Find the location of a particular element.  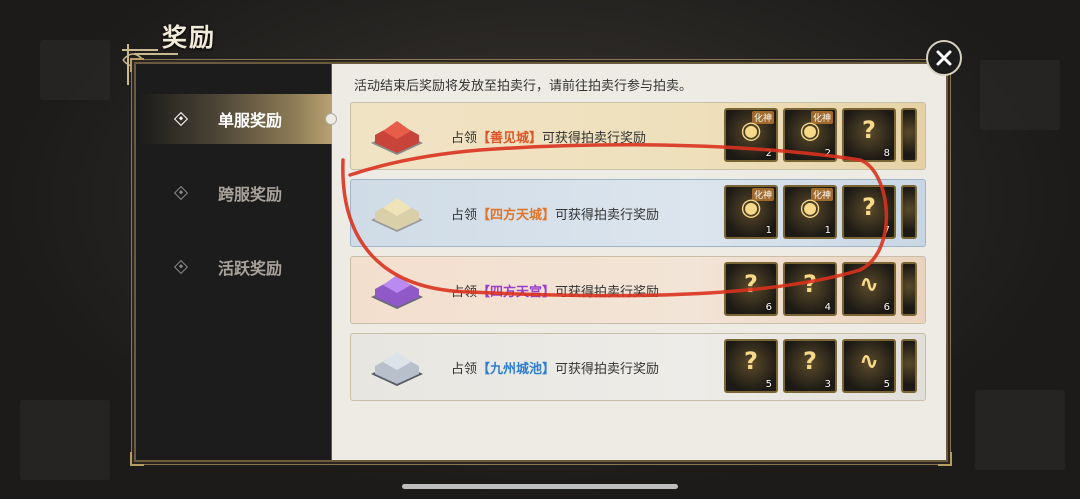

sidebar-item-label: 活跃奖励 is located at coordinates (250, 268).